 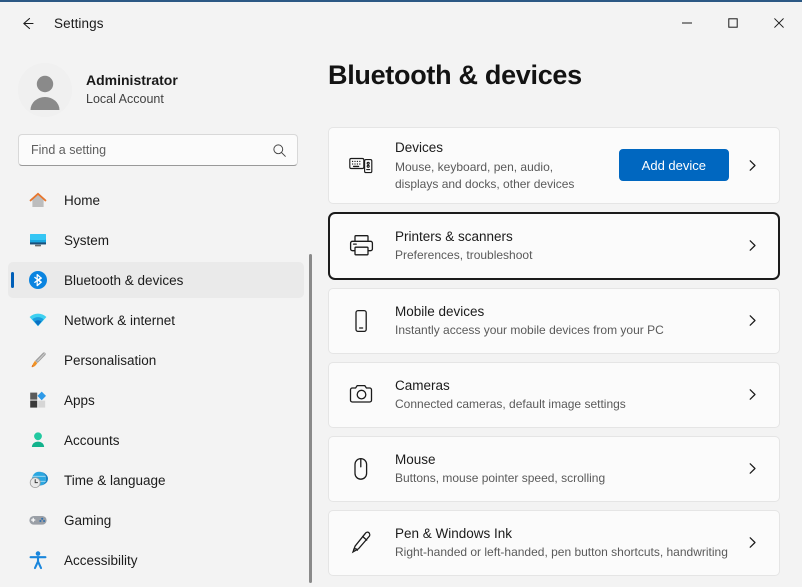 What do you see at coordinates (38, 360) in the screenshot?
I see `paintbrush-icon` at bounding box center [38, 360].